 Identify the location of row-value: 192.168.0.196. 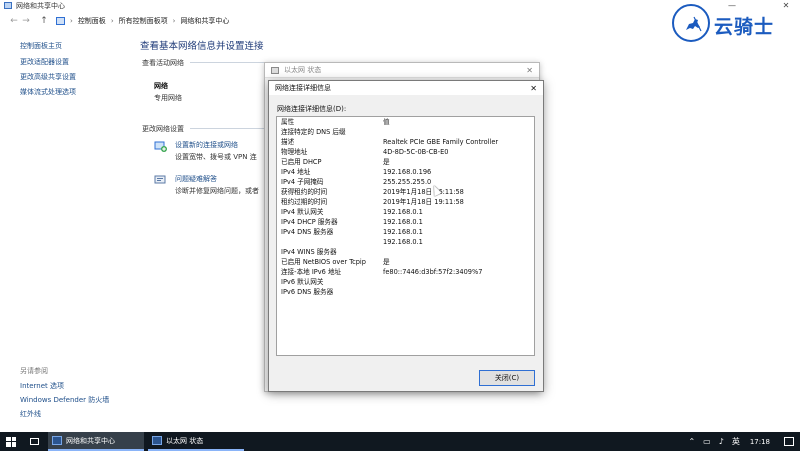
(407, 172).